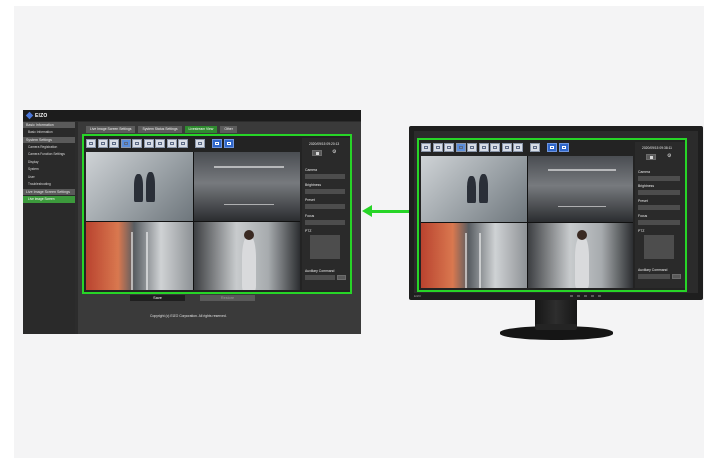 Image resolution: width=712 pixels, height=462 pixels. I want to click on monitor-stand-joint, so click(556, 327).